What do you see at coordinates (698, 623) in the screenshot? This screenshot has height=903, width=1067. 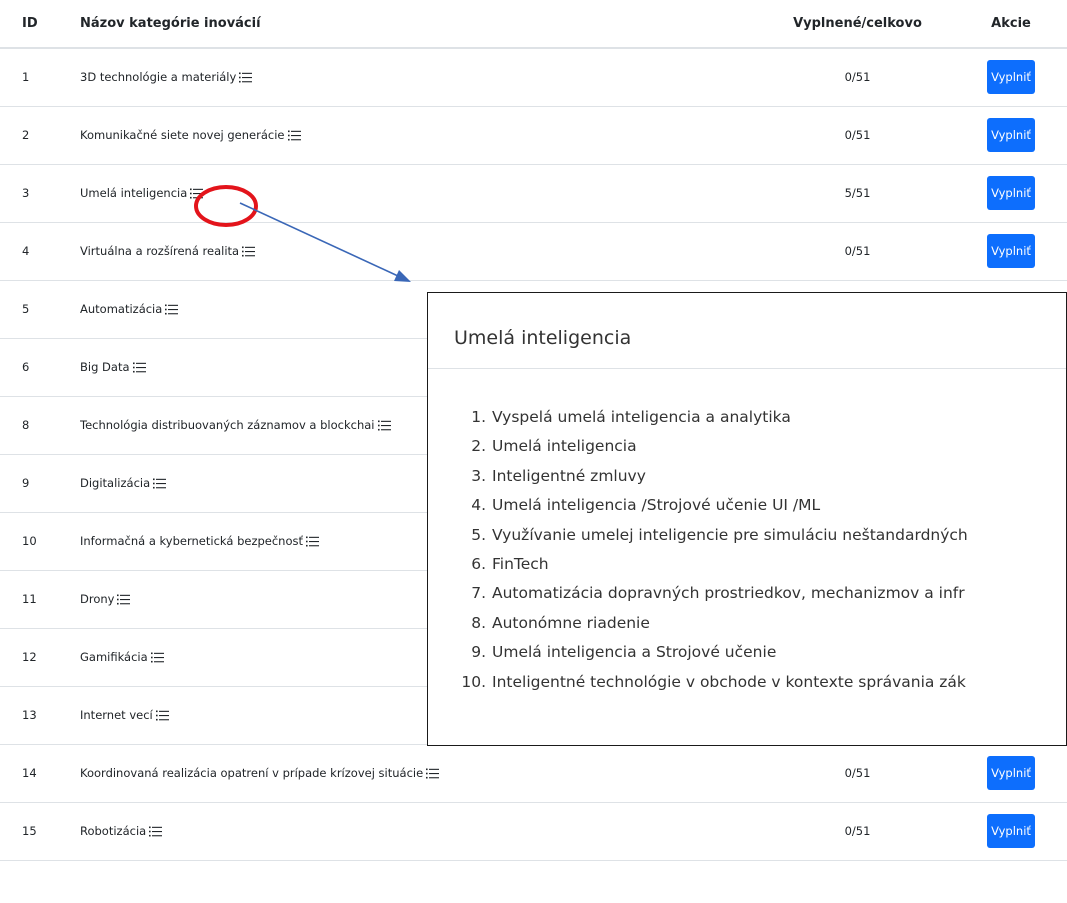 I see `subcategory-item: 8. Autonómne riadenie` at bounding box center [698, 623].